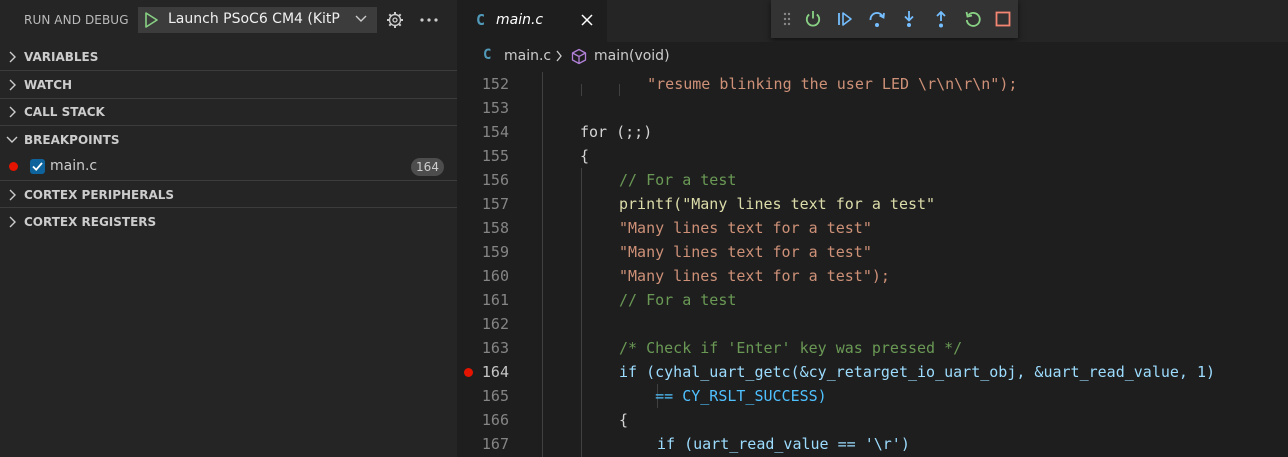  I want to click on line-number: 153, so click(495, 108).